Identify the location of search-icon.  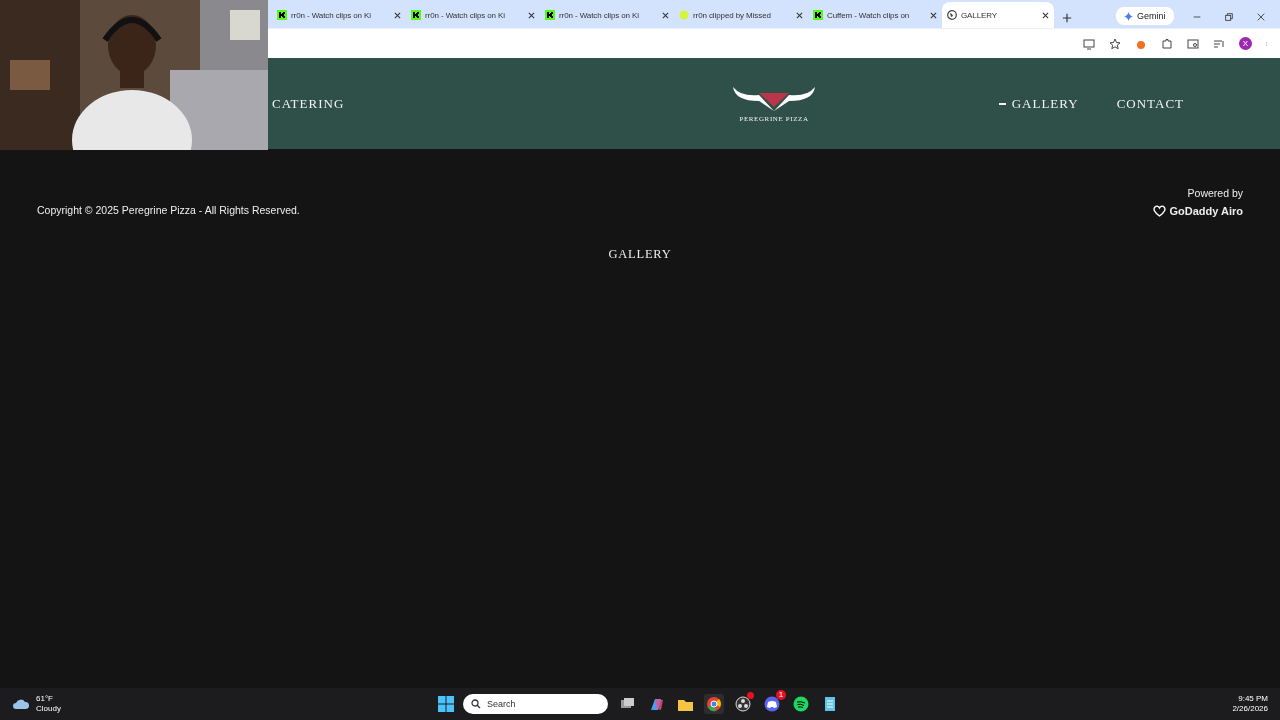
(476, 704).